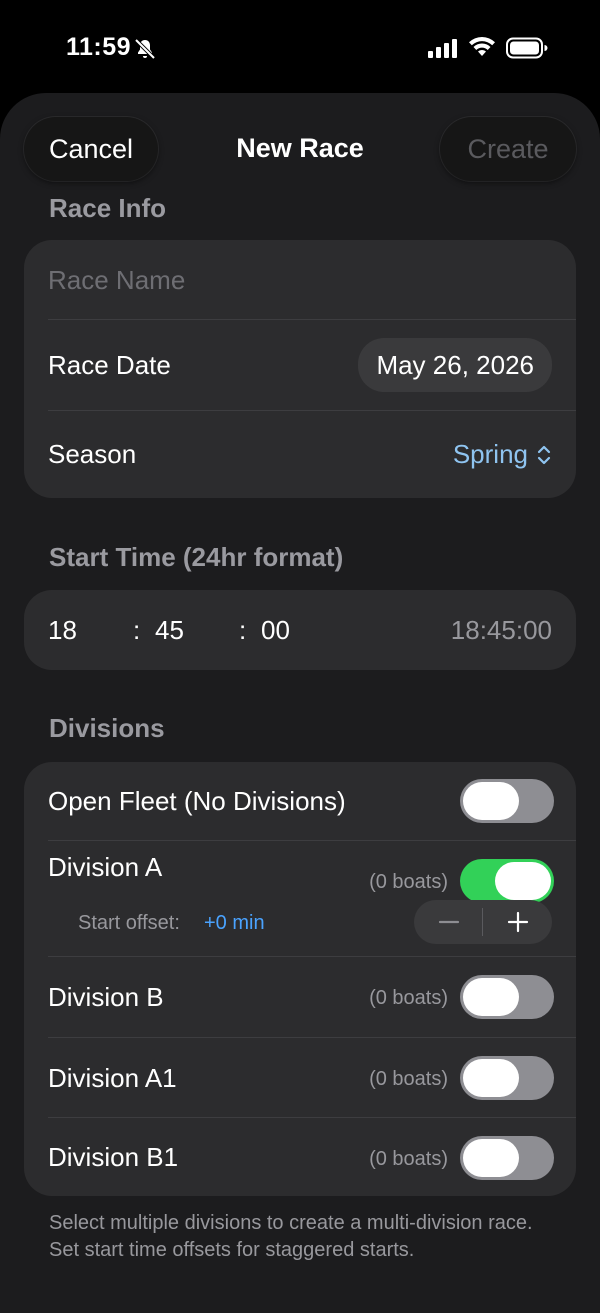 This screenshot has height=1313, width=600. I want to click on race-date-value: May 26, 2026, so click(455, 364).